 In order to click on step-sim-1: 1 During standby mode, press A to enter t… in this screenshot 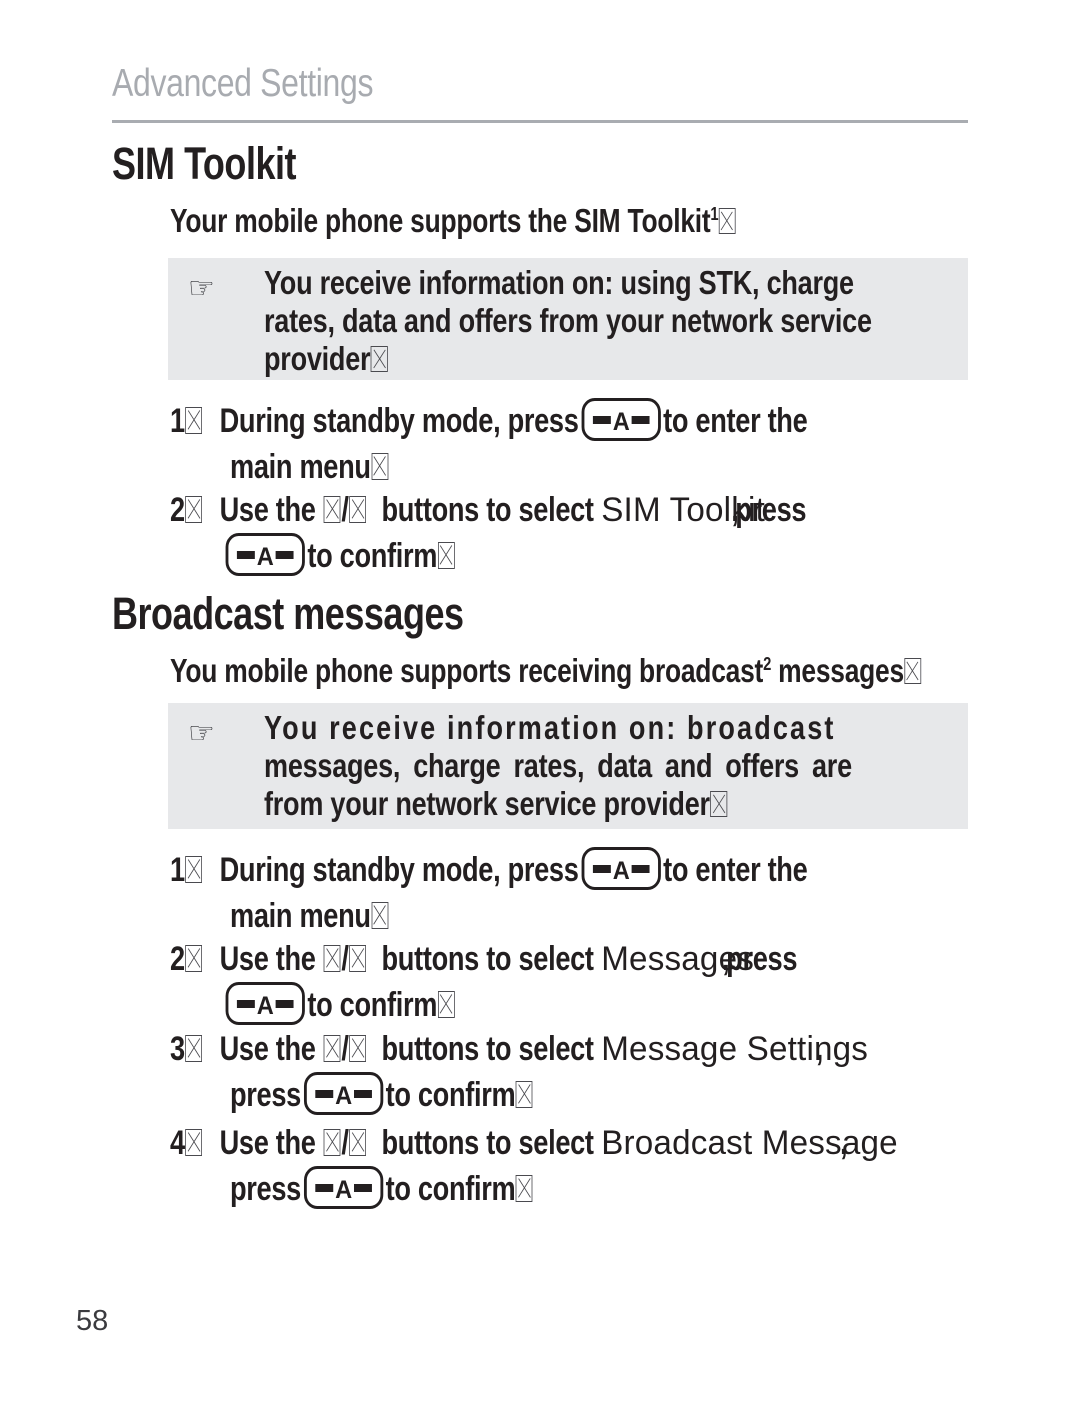, I will do `click(610, 444)`.